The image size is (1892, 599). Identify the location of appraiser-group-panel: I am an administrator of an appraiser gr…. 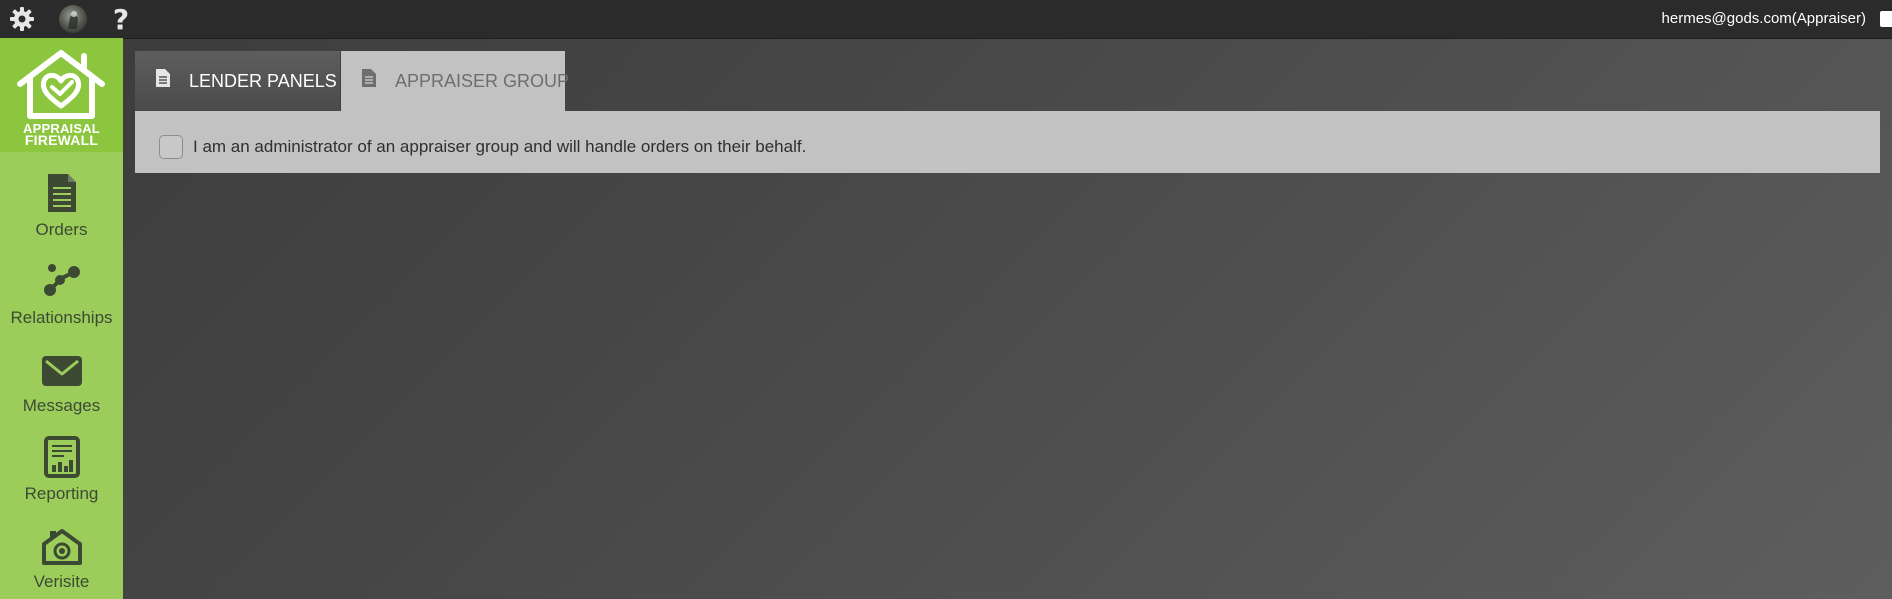
(1007, 142).